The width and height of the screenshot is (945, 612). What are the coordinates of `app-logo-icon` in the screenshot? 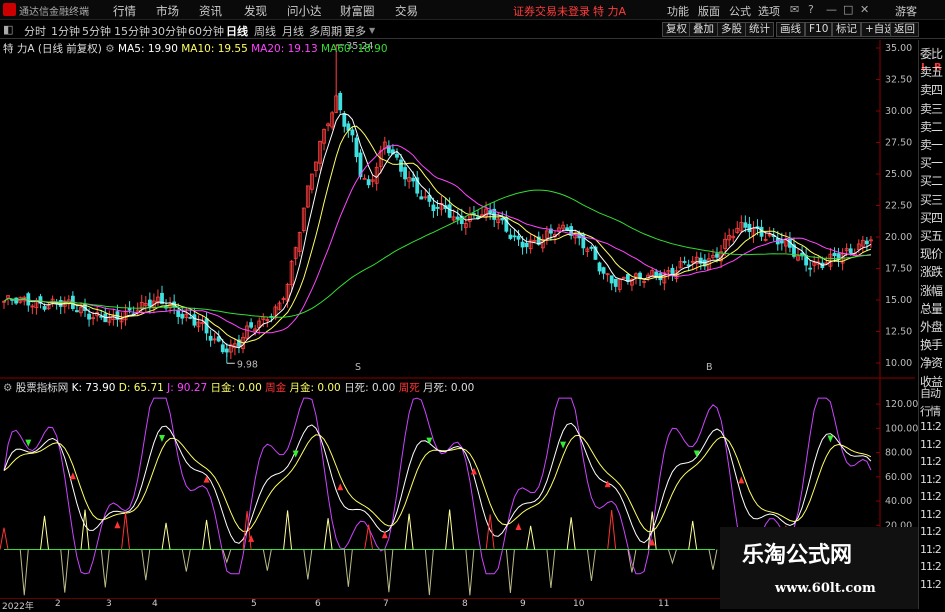 It's located at (9, 9).